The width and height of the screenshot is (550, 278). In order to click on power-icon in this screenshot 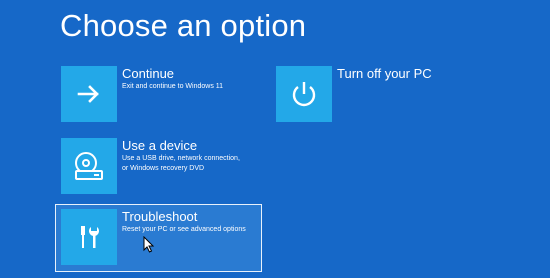, I will do `click(304, 94)`.